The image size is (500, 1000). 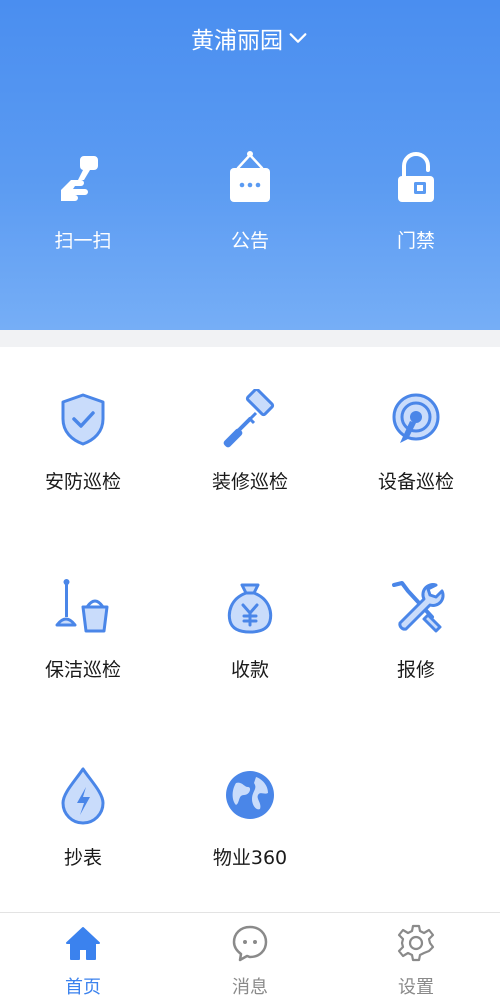 What do you see at coordinates (82, 670) in the screenshot?
I see `service-label: 保洁巡检` at bounding box center [82, 670].